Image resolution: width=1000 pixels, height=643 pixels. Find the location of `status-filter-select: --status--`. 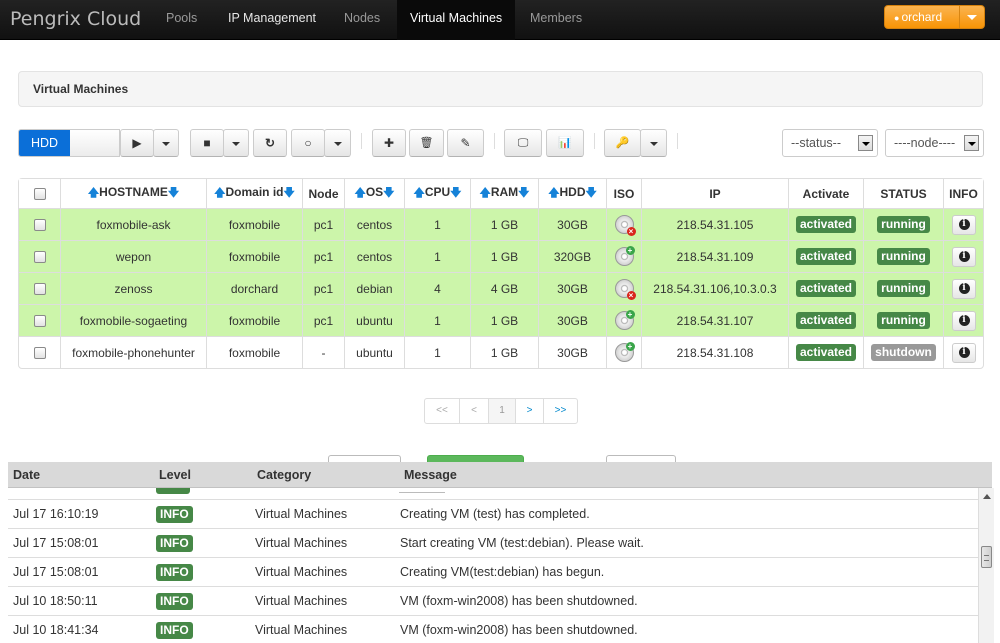

status-filter-select: --status-- is located at coordinates (830, 143).